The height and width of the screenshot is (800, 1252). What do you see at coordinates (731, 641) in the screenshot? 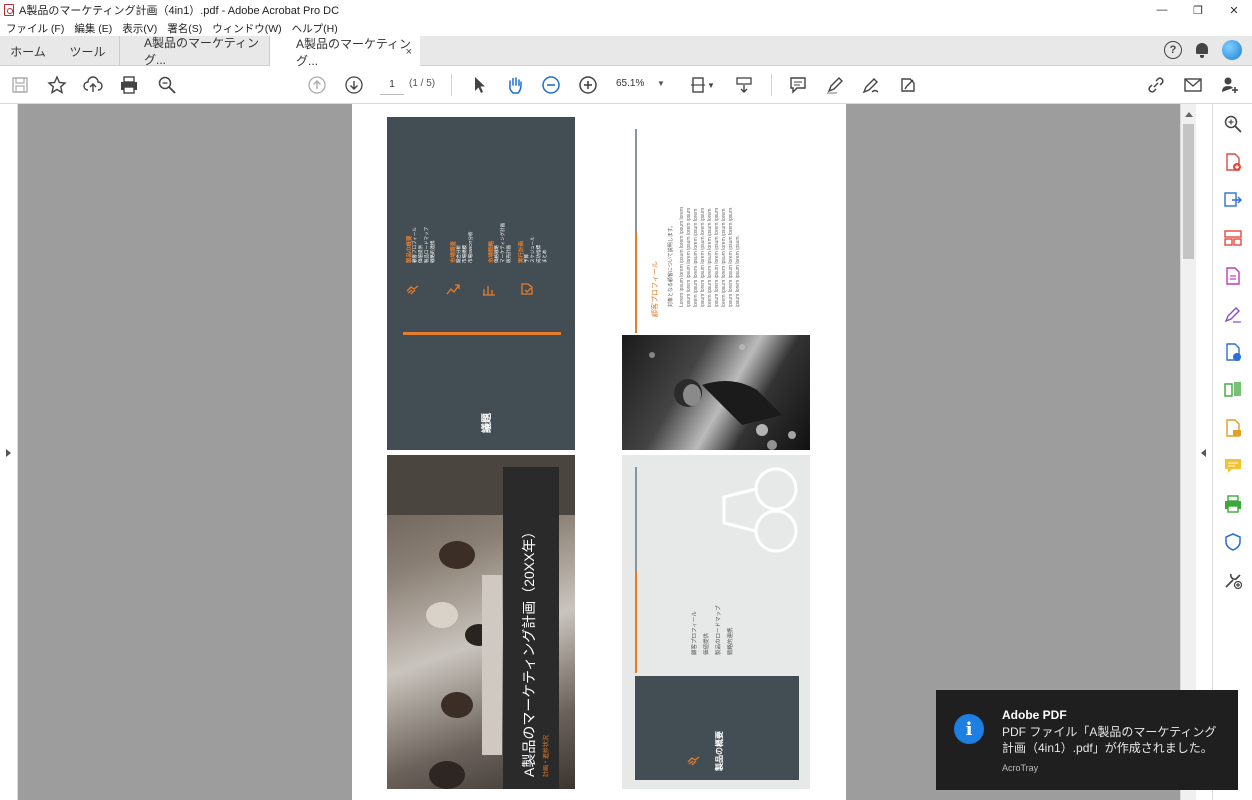
I see `overview-item: 戦略的連携` at bounding box center [731, 641].